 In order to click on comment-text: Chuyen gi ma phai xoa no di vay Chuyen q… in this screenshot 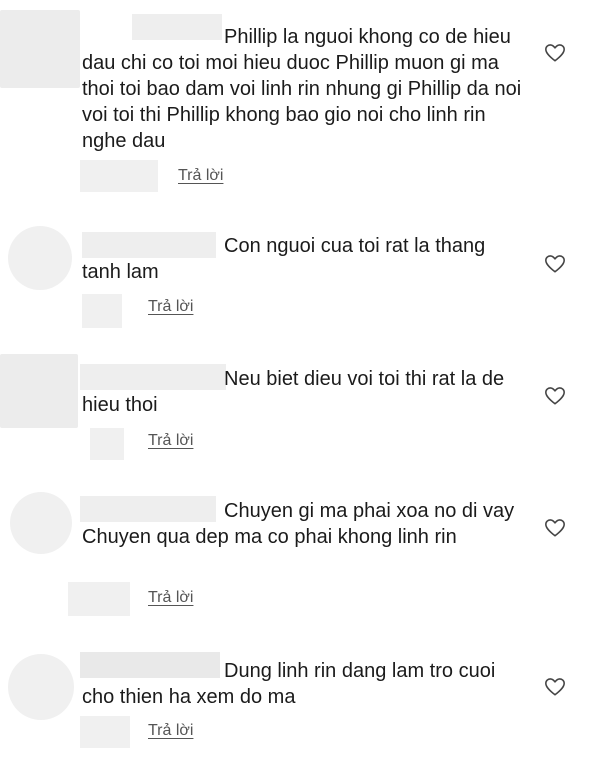, I will do `click(301, 524)`.